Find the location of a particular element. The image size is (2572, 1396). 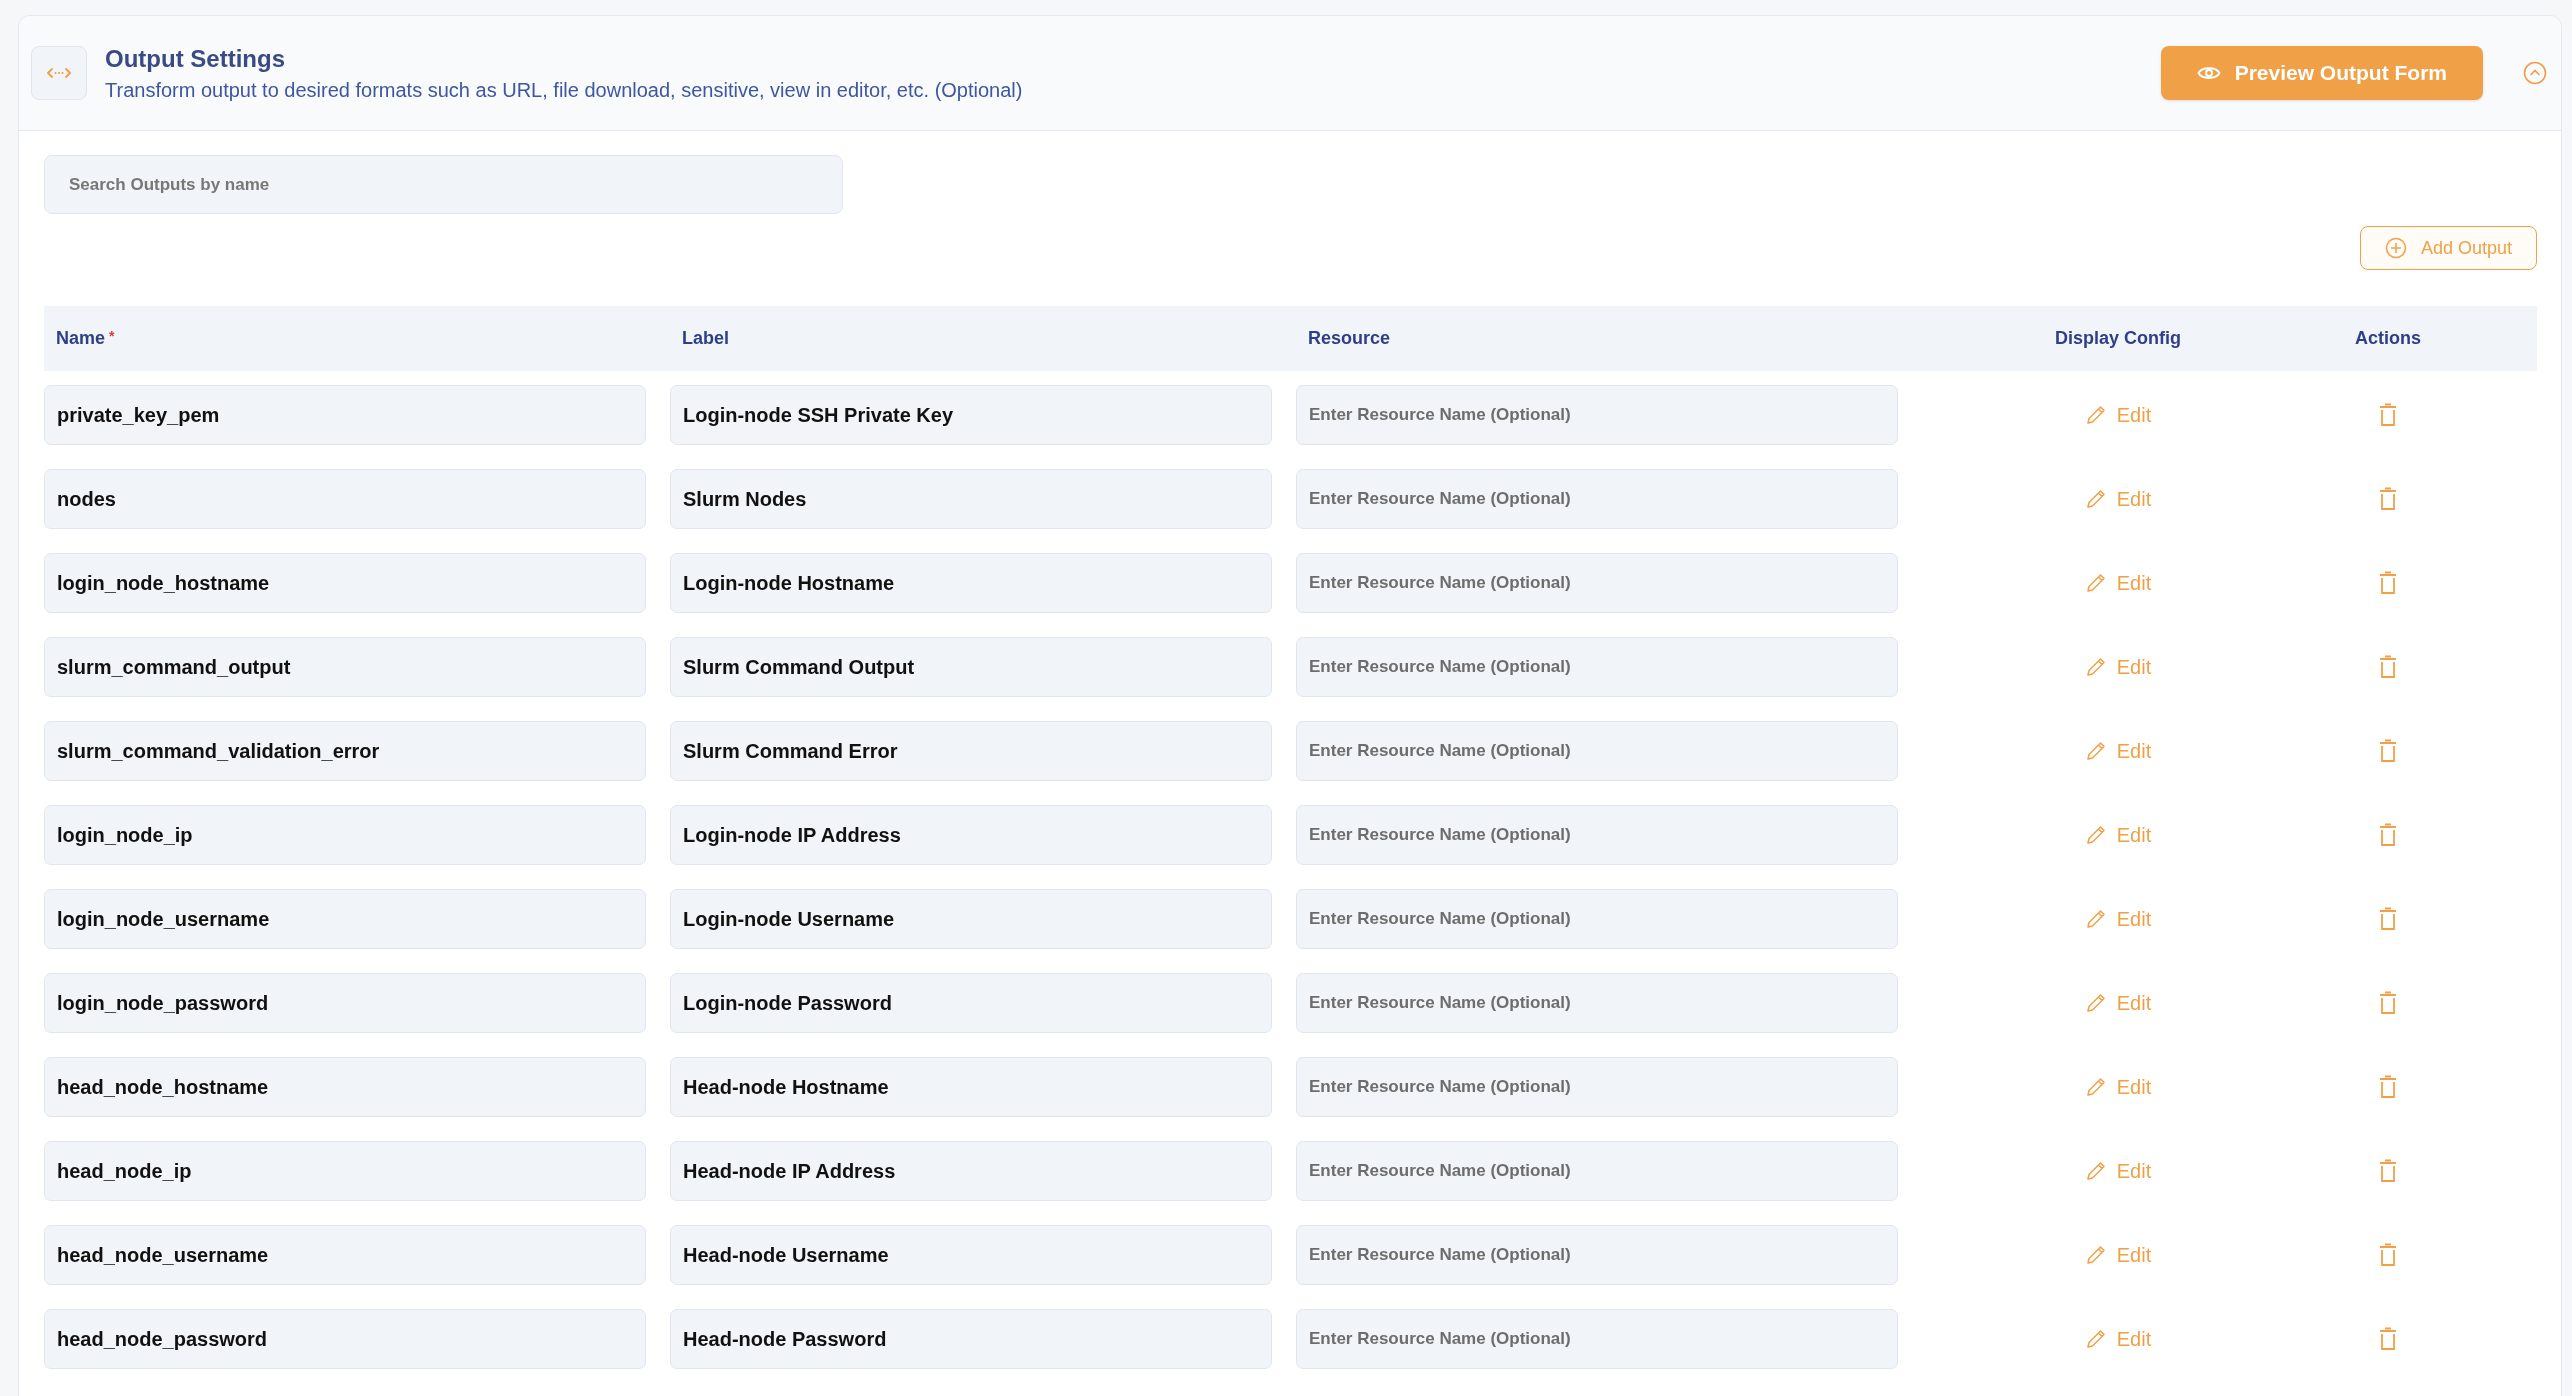

name-field: login_node_username is located at coordinates (345, 919).